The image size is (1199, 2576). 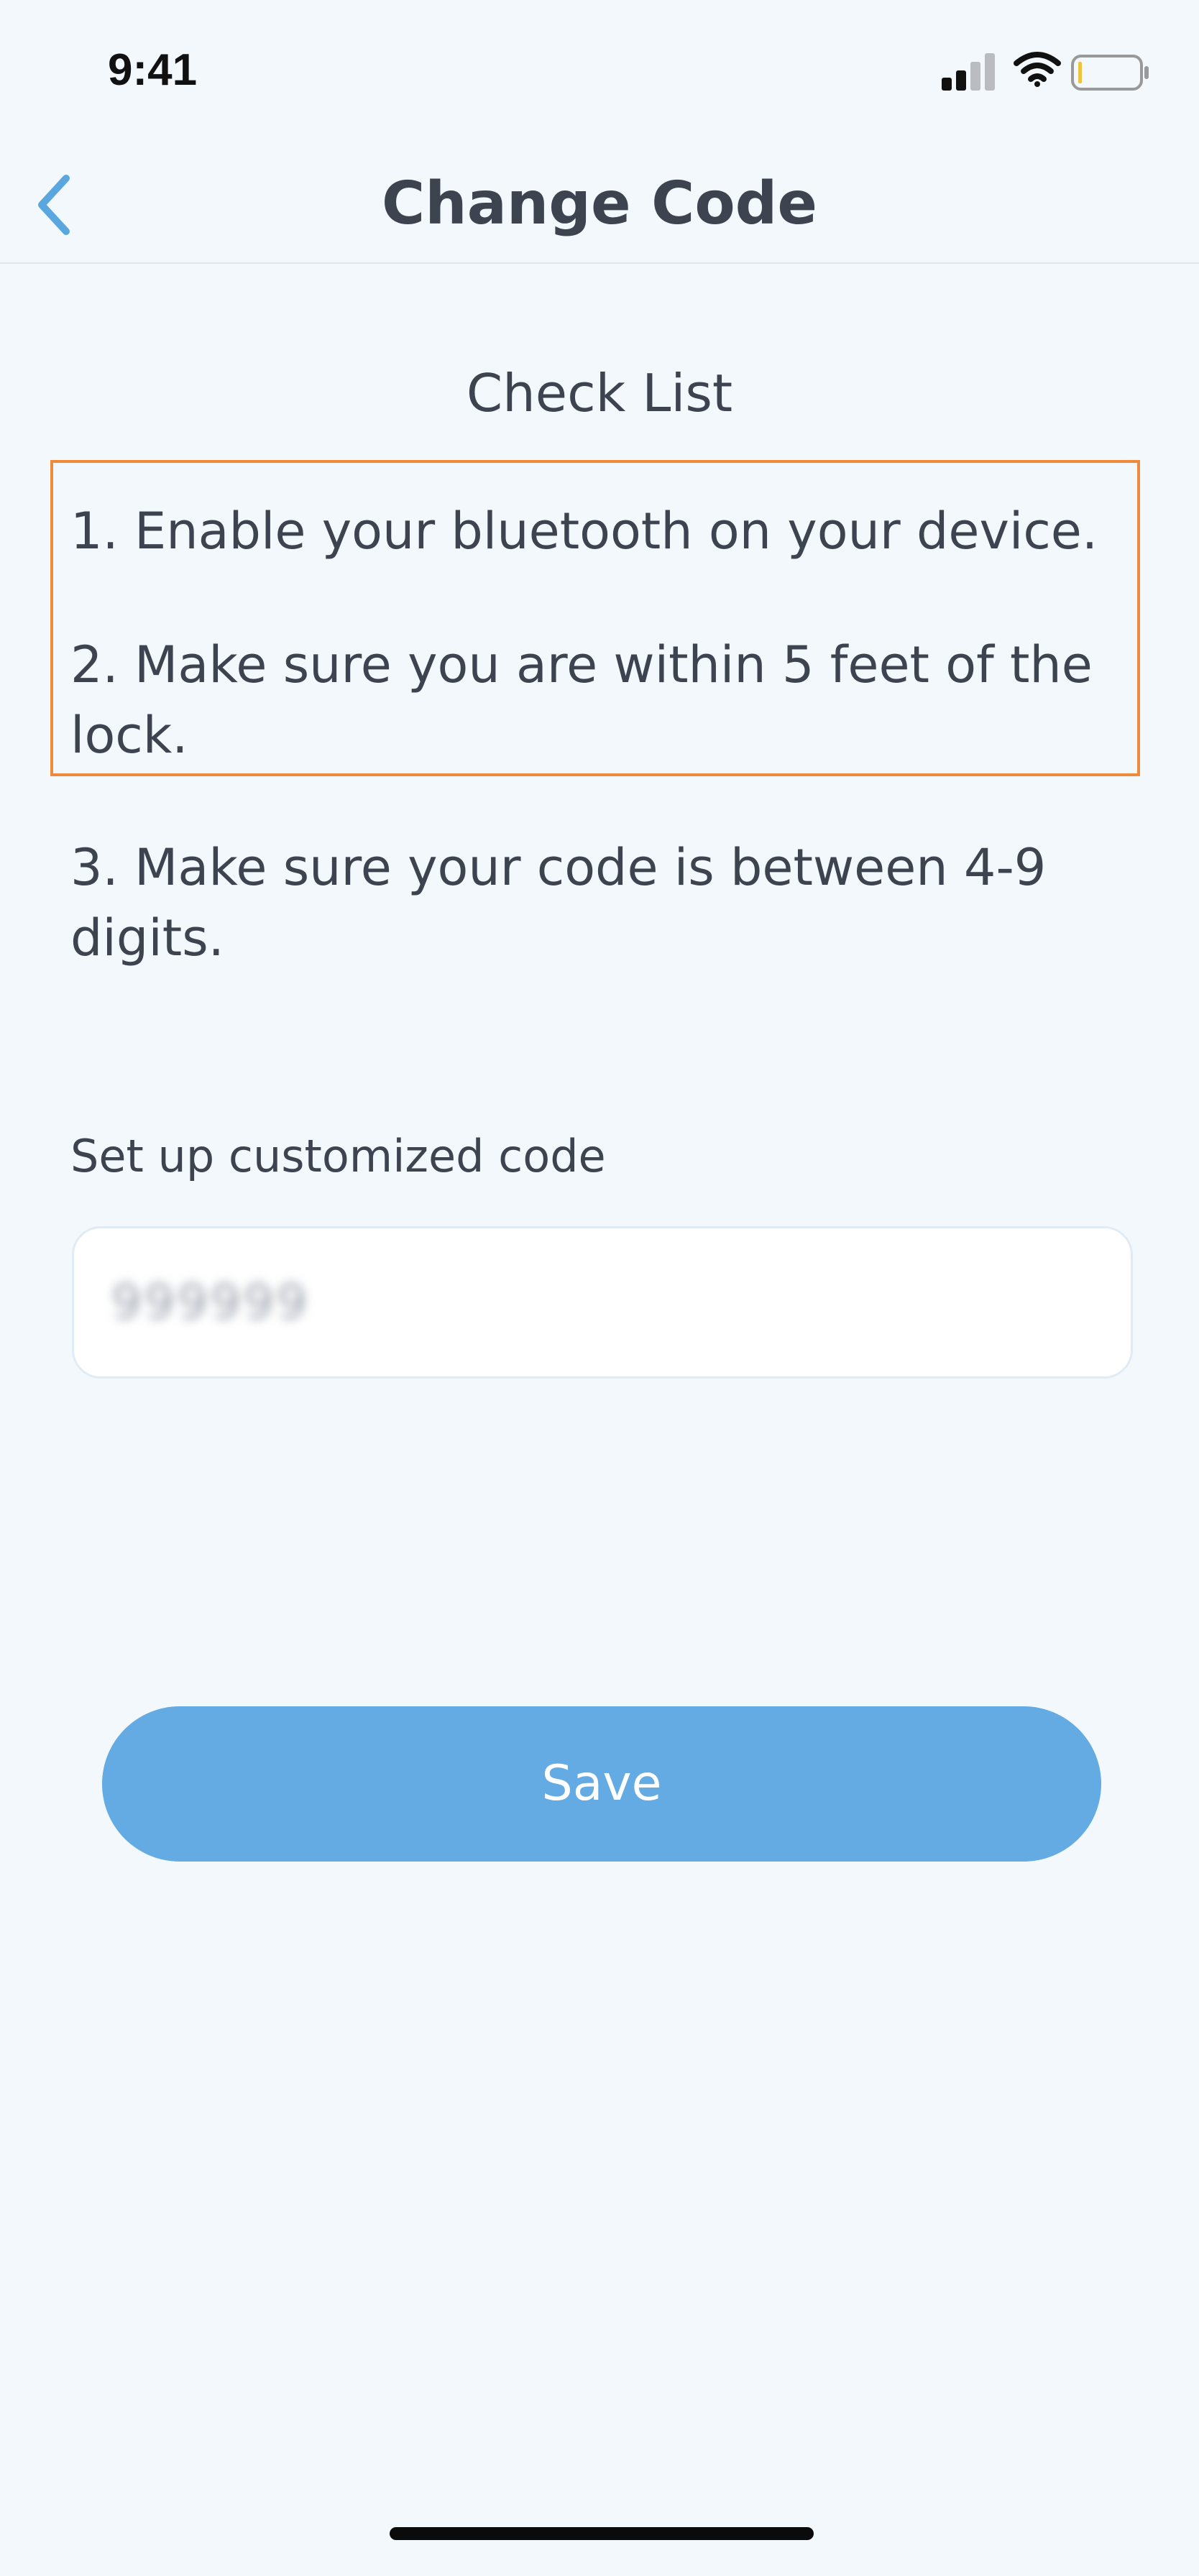 What do you see at coordinates (970, 70) in the screenshot?
I see `signal-icon` at bounding box center [970, 70].